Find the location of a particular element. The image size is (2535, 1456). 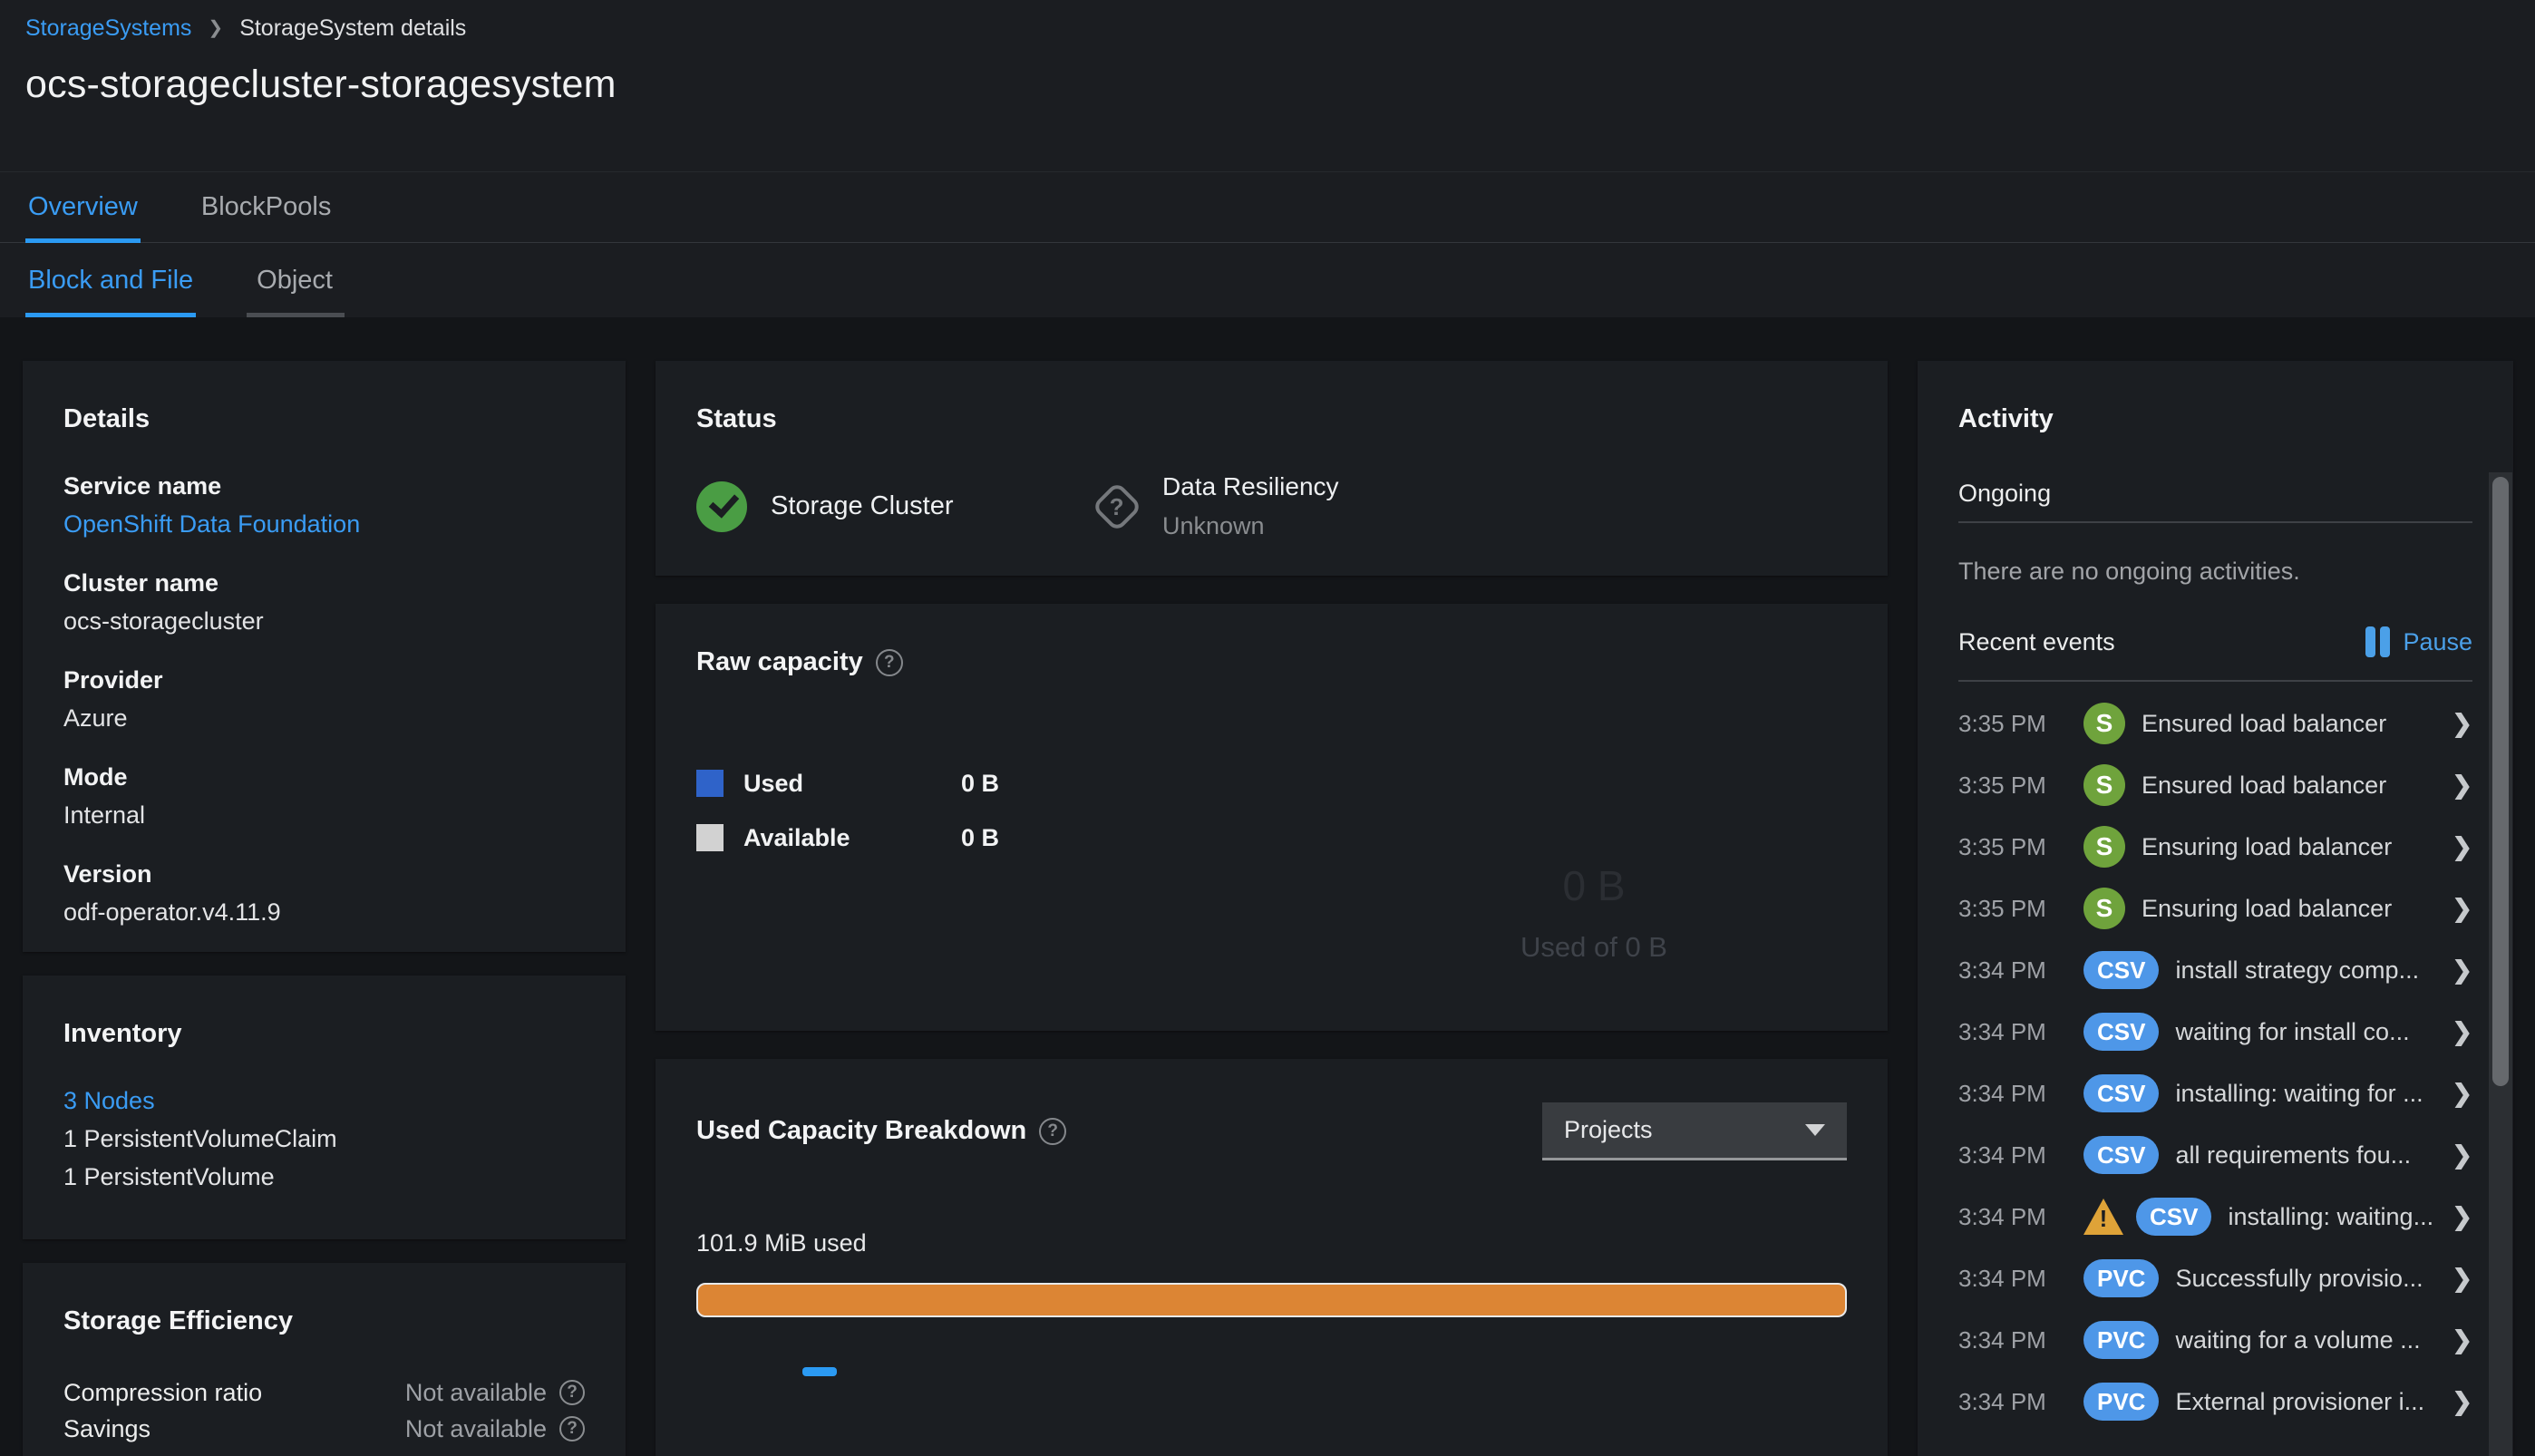

activity-scrollbar is located at coordinates (2500, 964).